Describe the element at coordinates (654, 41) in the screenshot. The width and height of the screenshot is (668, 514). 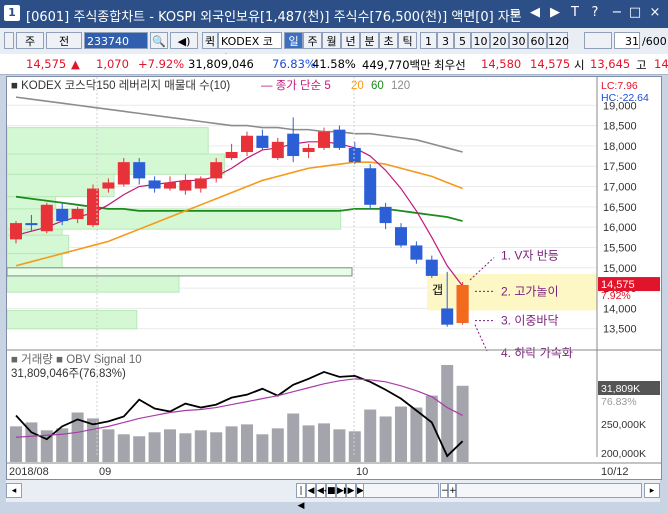
I see `count-total: /600` at that location.